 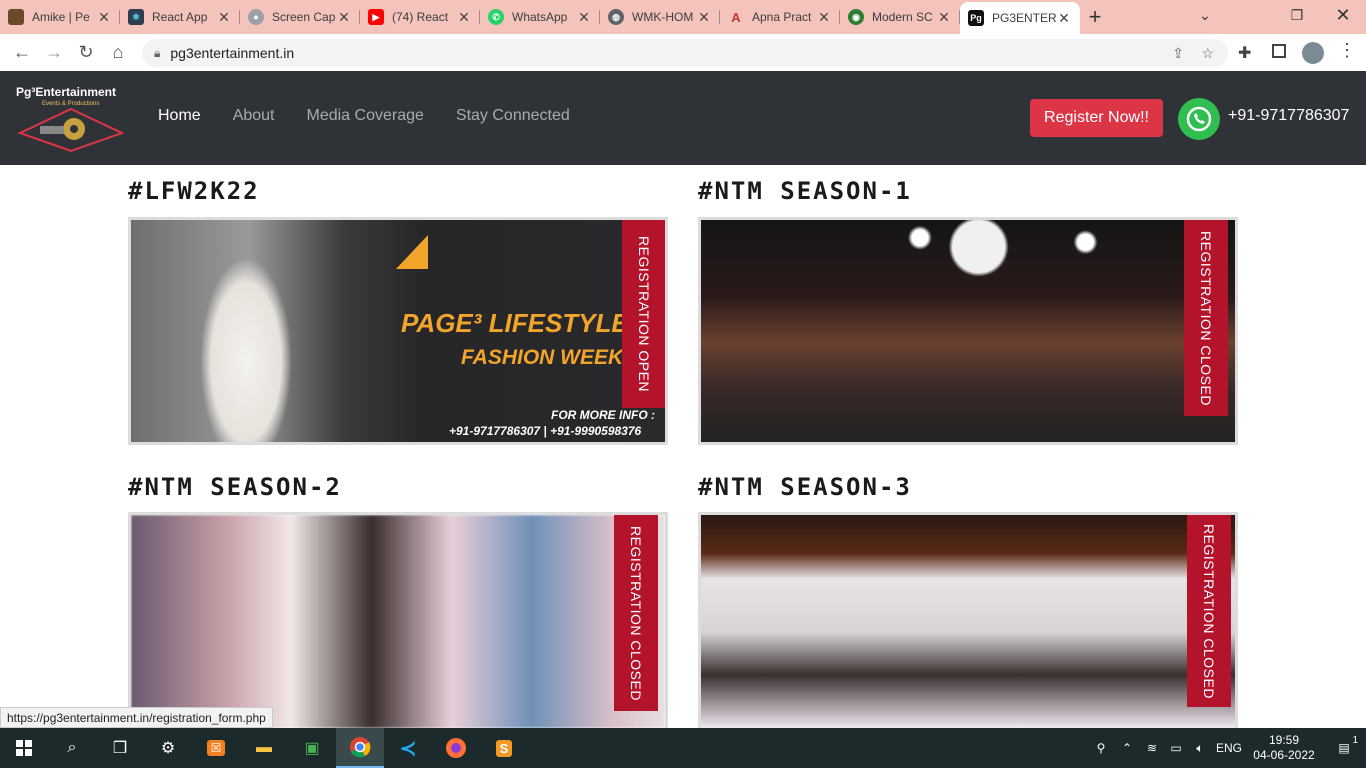 I want to click on profile-avatar, so click(x=1313, y=53).